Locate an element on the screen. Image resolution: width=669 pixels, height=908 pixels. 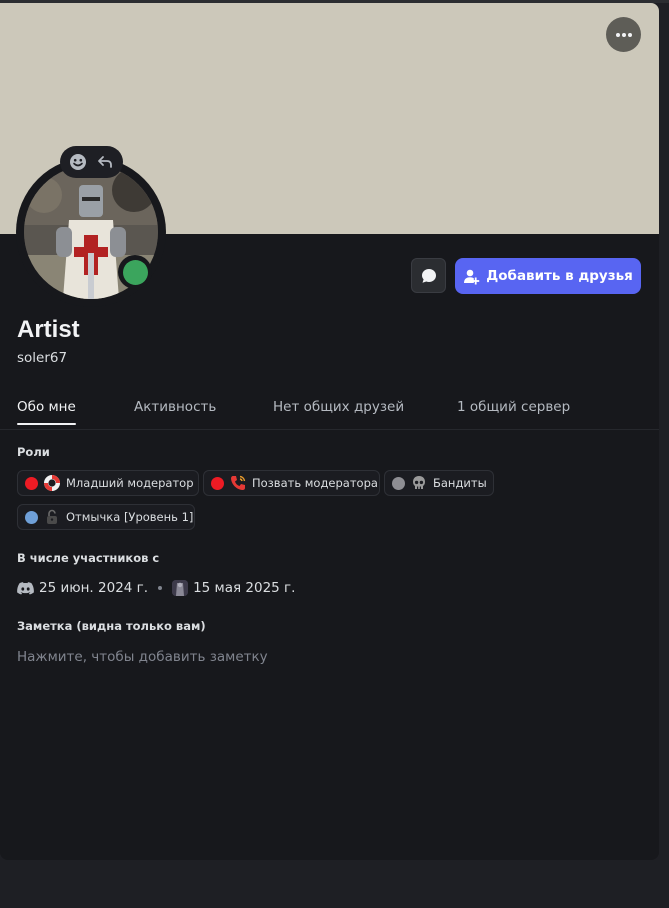
role-chip: Отмычка [Уровень 1] is located at coordinates (106, 517).